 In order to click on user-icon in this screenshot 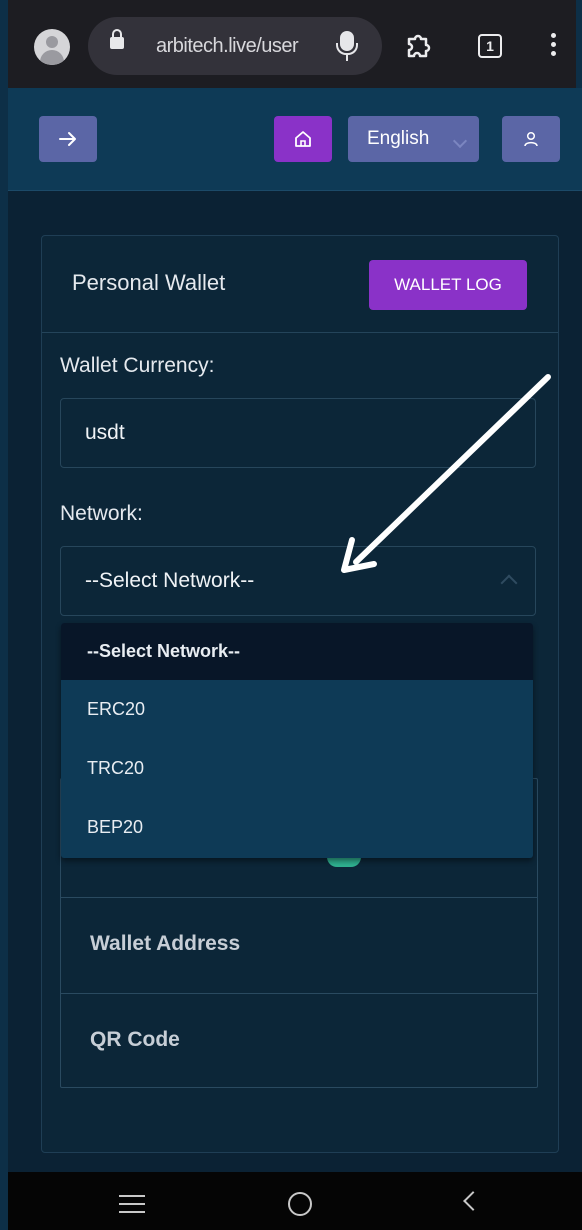, I will do `click(531, 139)`.